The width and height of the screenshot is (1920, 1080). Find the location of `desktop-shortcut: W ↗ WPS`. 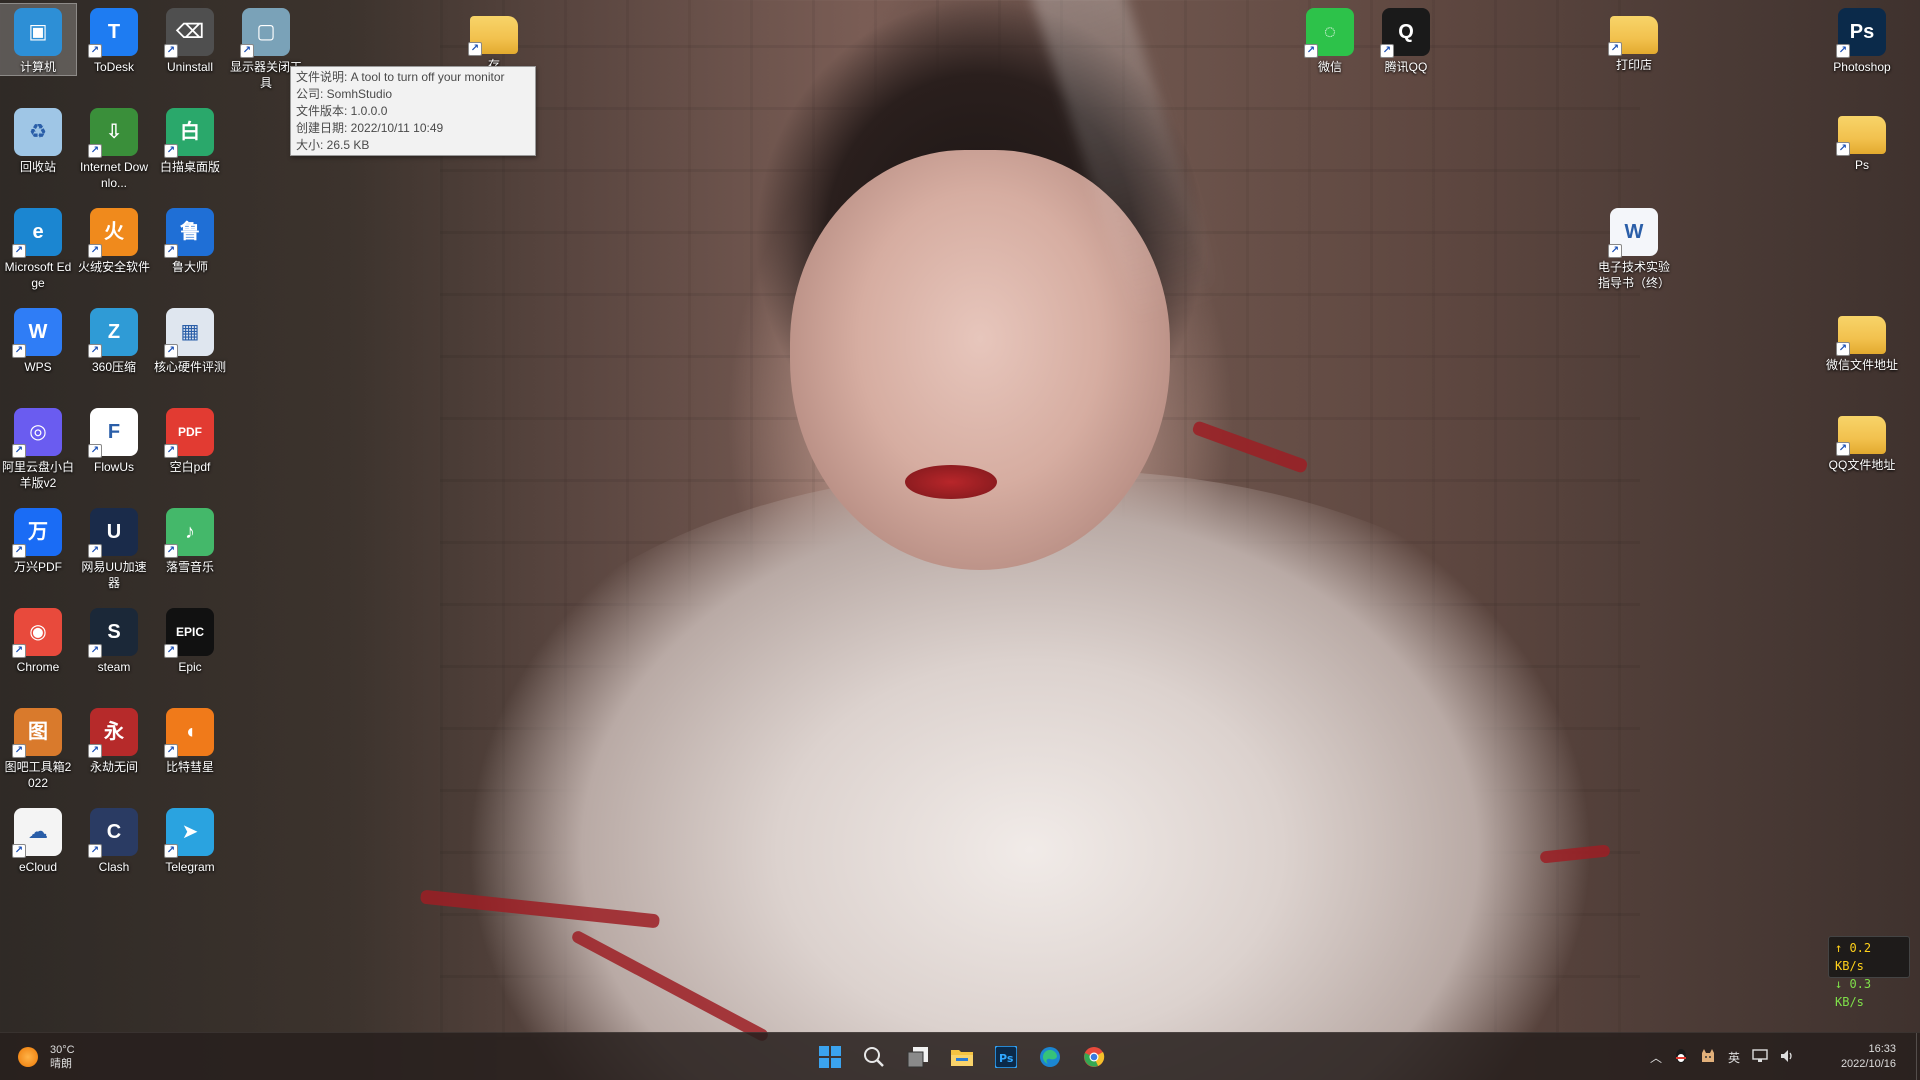

desktop-shortcut: W ↗ WPS is located at coordinates (38, 339).